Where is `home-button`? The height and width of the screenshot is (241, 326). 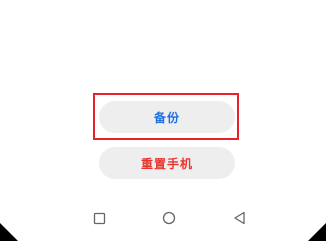 home-button is located at coordinates (169, 218).